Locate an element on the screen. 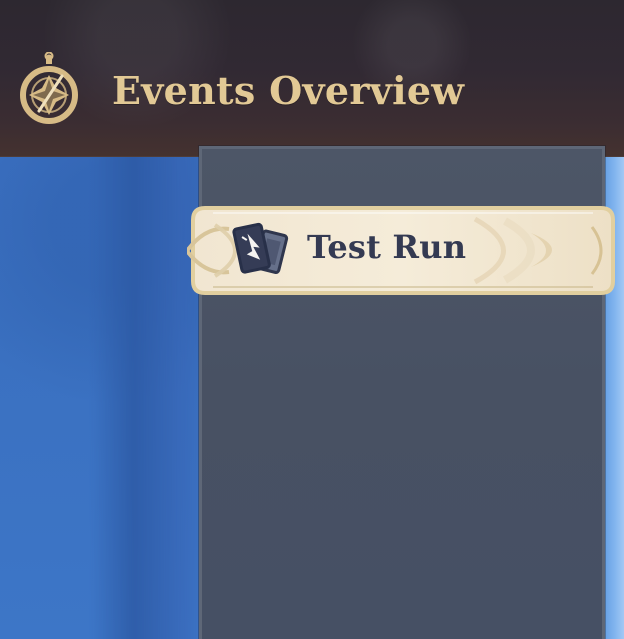 This screenshot has height=639, width=624. page-title: Events Overview is located at coordinates (288, 90).